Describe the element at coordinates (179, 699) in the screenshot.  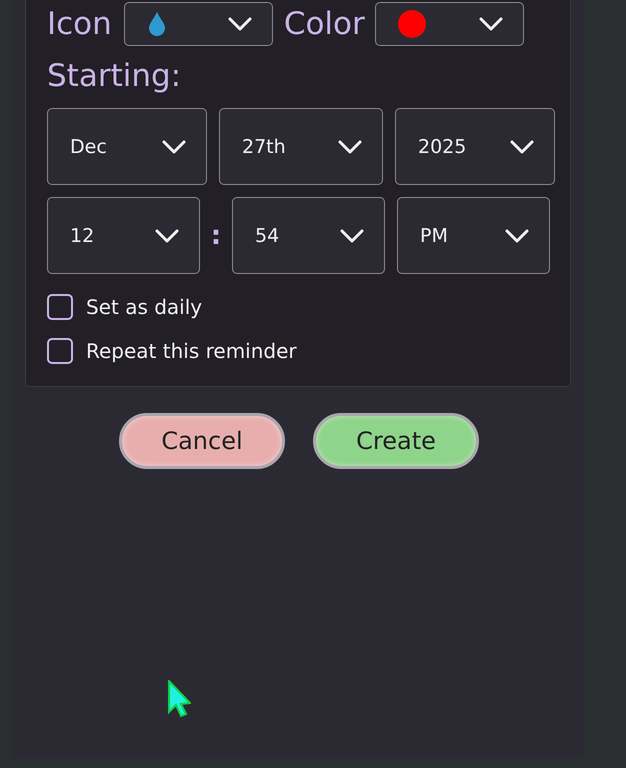
I see `cursor-icon` at that location.